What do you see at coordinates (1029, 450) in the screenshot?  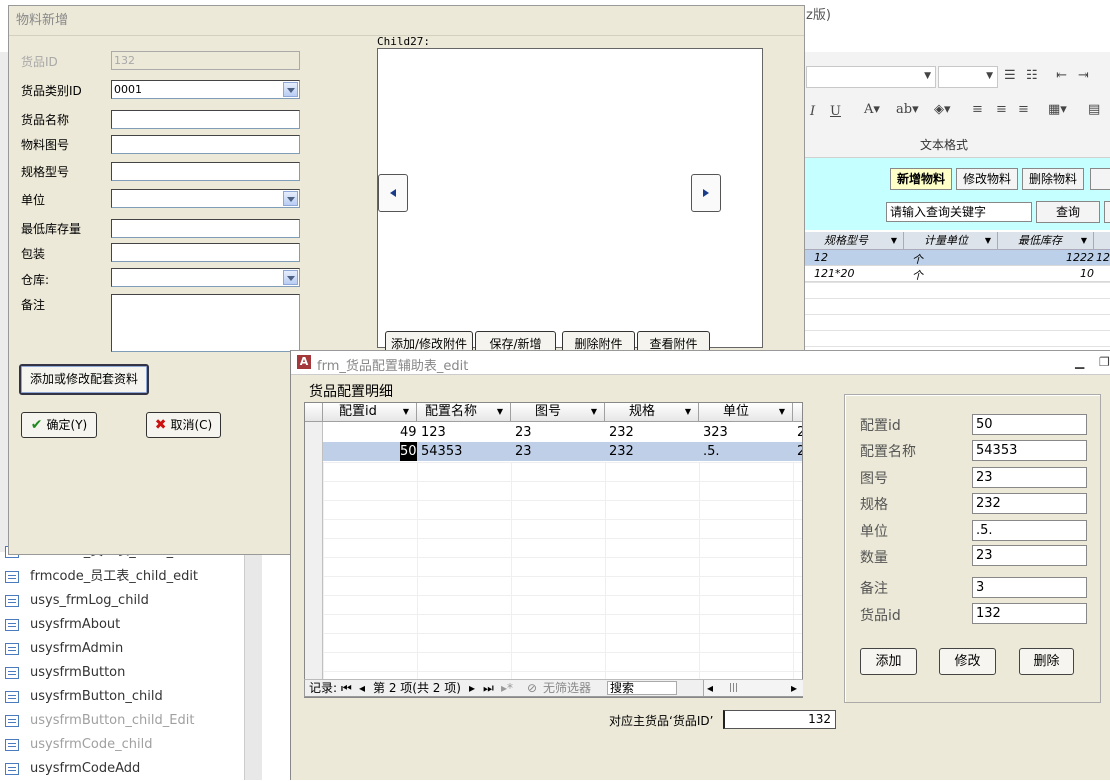 I see `detail-config-name-field: 54353` at bounding box center [1029, 450].